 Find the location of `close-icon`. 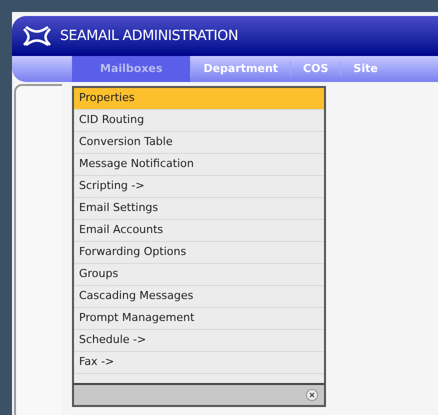

close-icon is located at coordinates (312, 395).